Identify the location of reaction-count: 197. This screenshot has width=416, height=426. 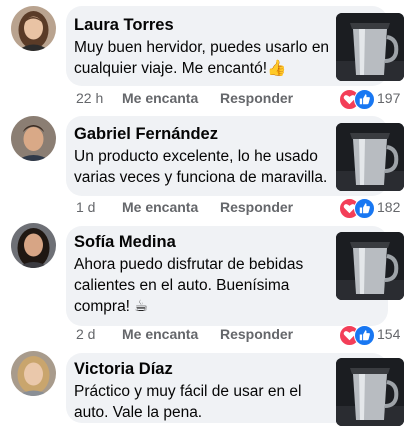
(389, 98).